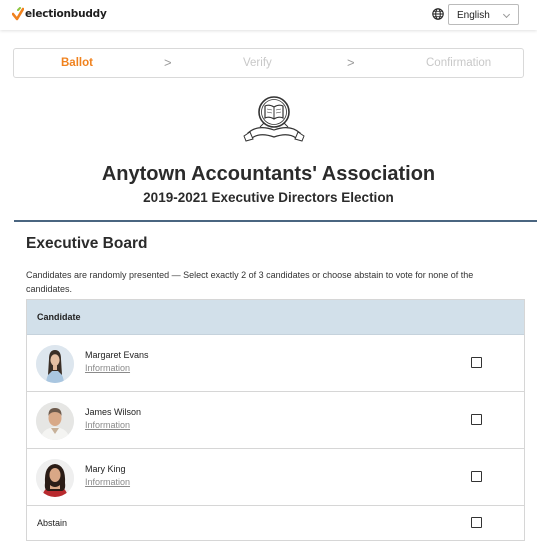 This screenshot has width=537, height=541. I want to click on checkmark-logo-icon, so click(18, 14).